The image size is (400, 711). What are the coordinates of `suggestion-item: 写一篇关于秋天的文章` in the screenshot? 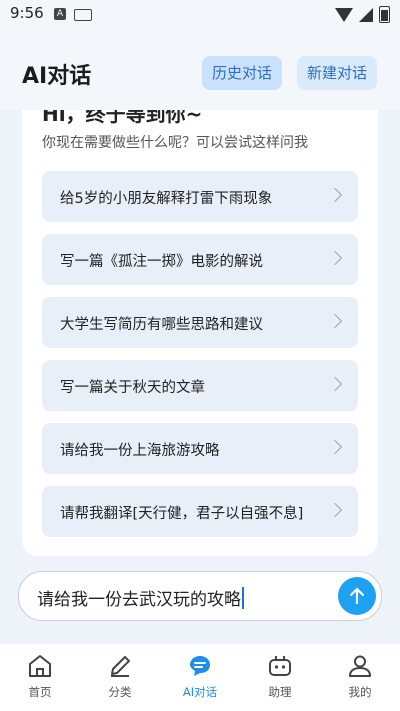 It's located at (200, 385).